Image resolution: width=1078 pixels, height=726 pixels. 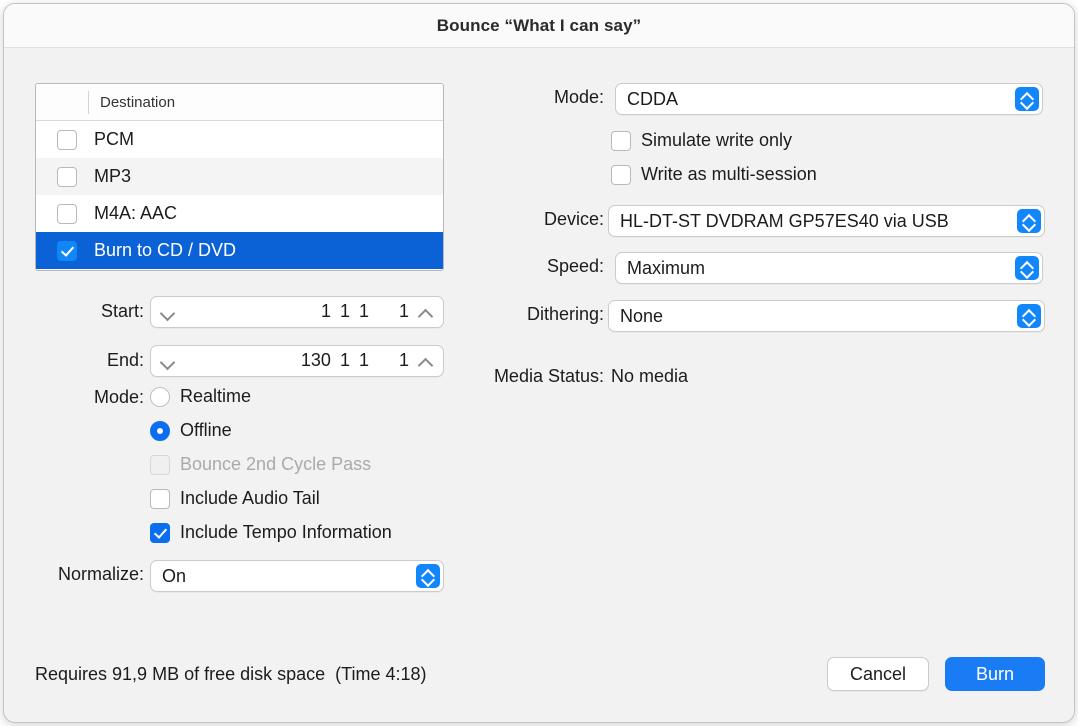 What do you see at coordinates (239, 250) in the screenshot?
I see `table-row: Burn to CD / DVD` at bounding box center [239, 250].